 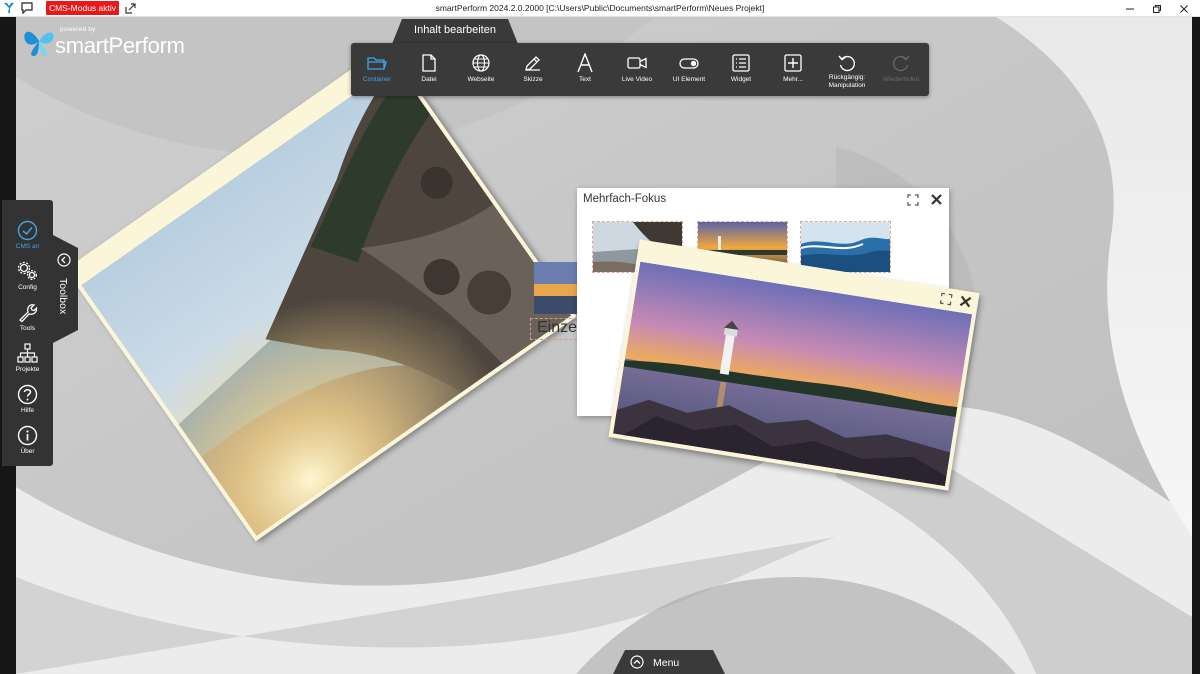 I want to click on text-icon, so click(x=585, y=63).